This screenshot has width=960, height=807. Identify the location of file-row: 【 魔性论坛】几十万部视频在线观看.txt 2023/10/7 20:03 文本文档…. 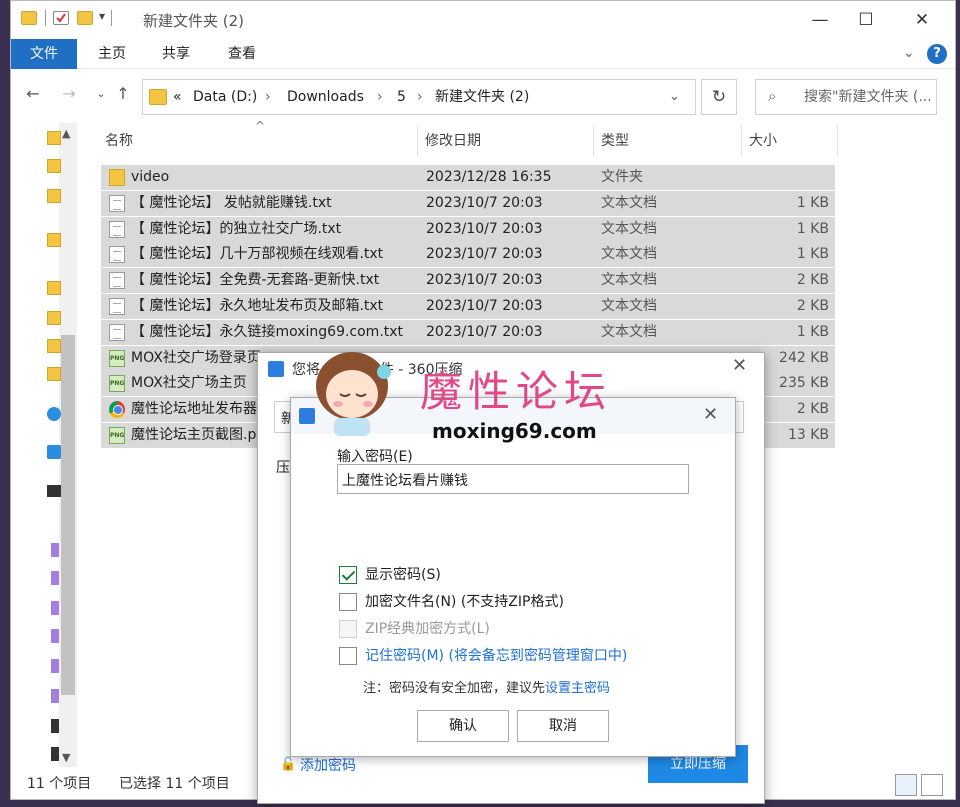
(468, 255).